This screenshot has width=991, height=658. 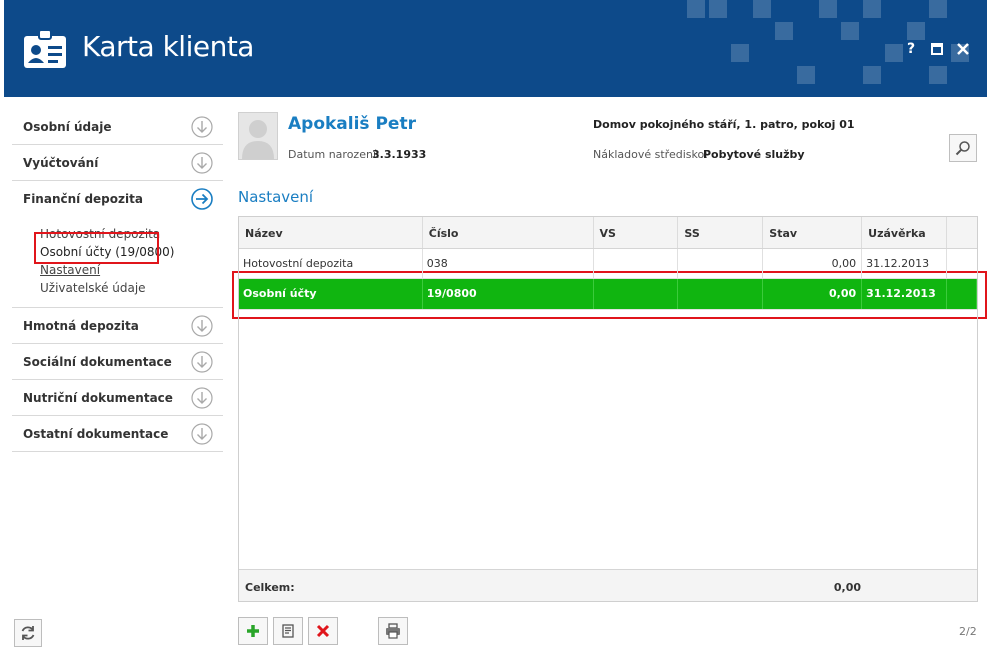 I want to click on delete-button, so click(x=323, y=631).